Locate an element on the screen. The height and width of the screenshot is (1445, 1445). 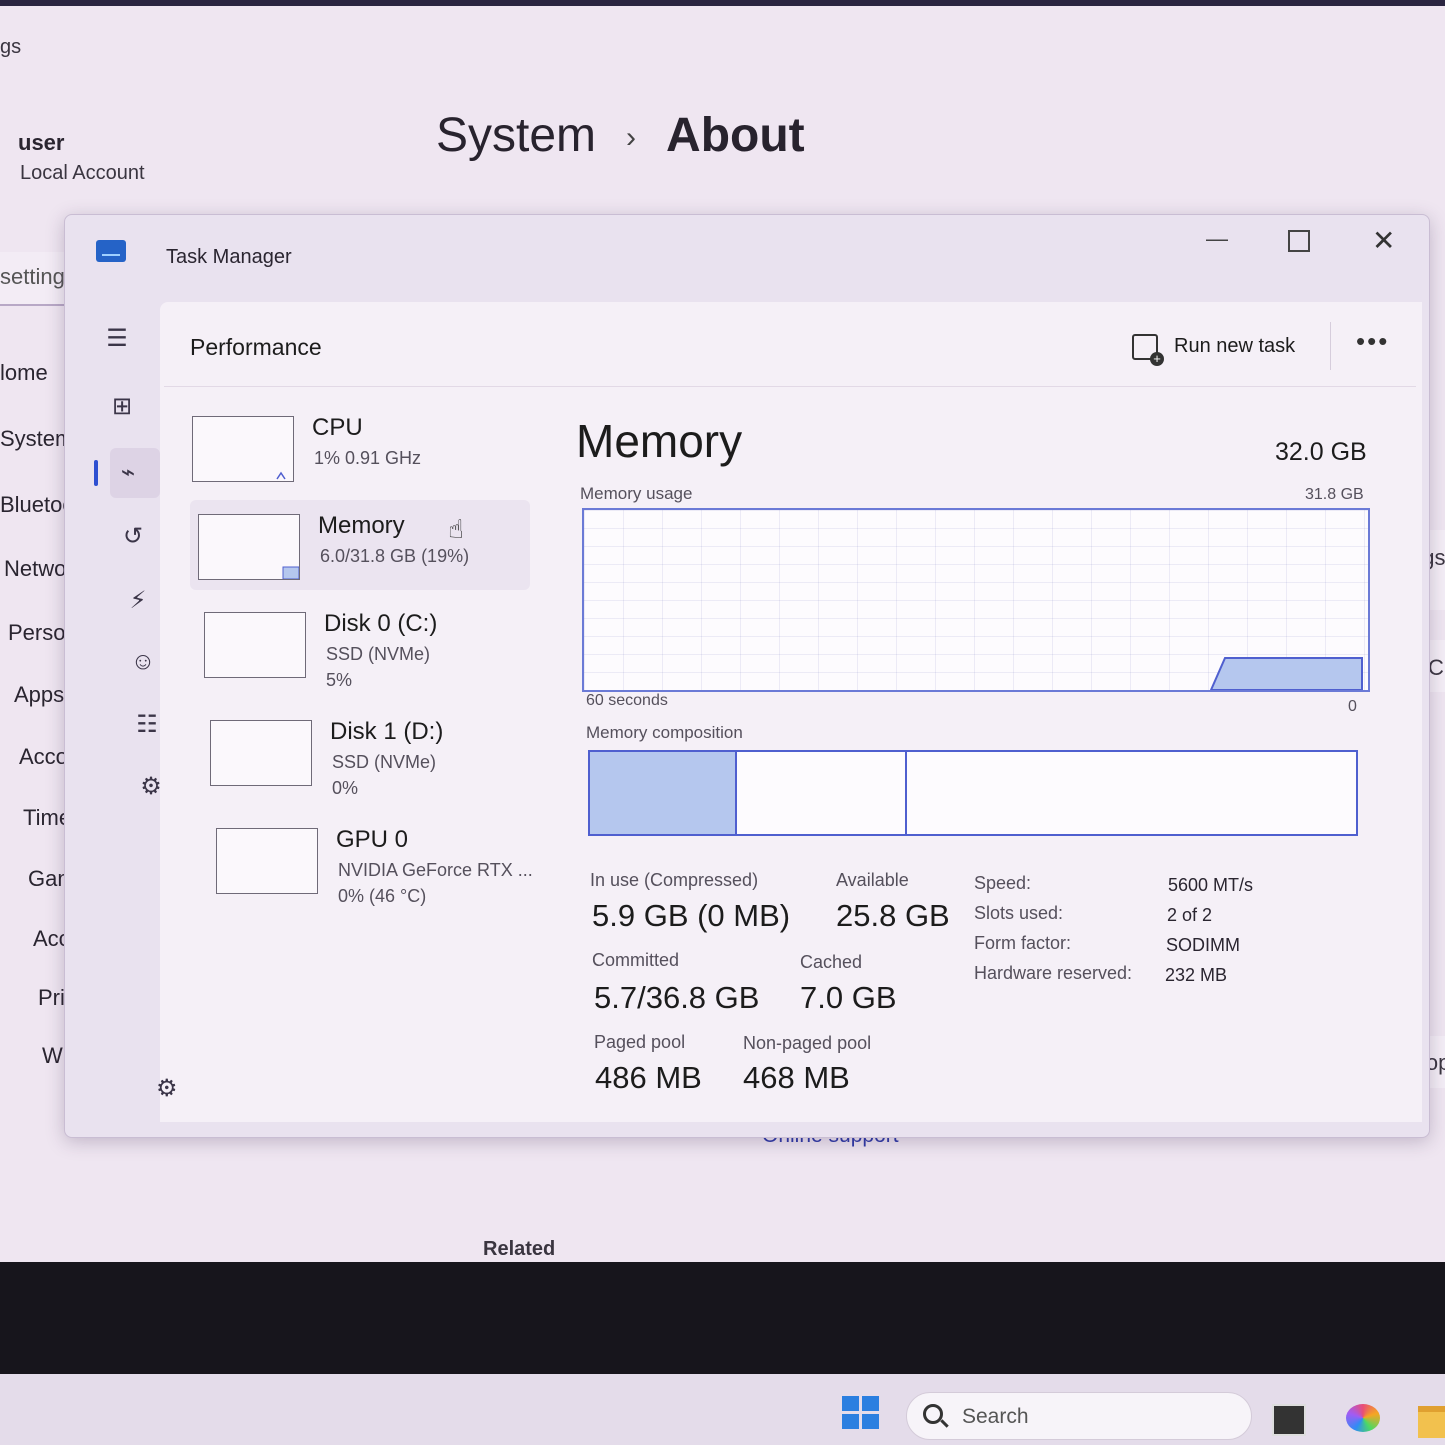
disk-0-thumbnail-graph is located at coordinates (255, 645).